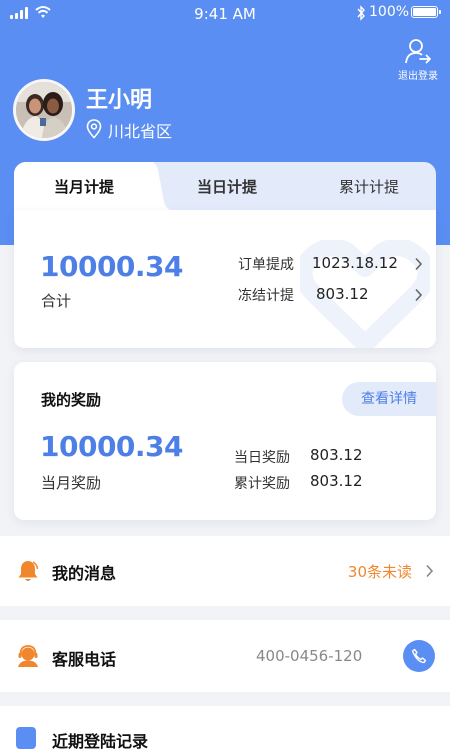  I want to click on location-pin-icon, so click(94, 129).